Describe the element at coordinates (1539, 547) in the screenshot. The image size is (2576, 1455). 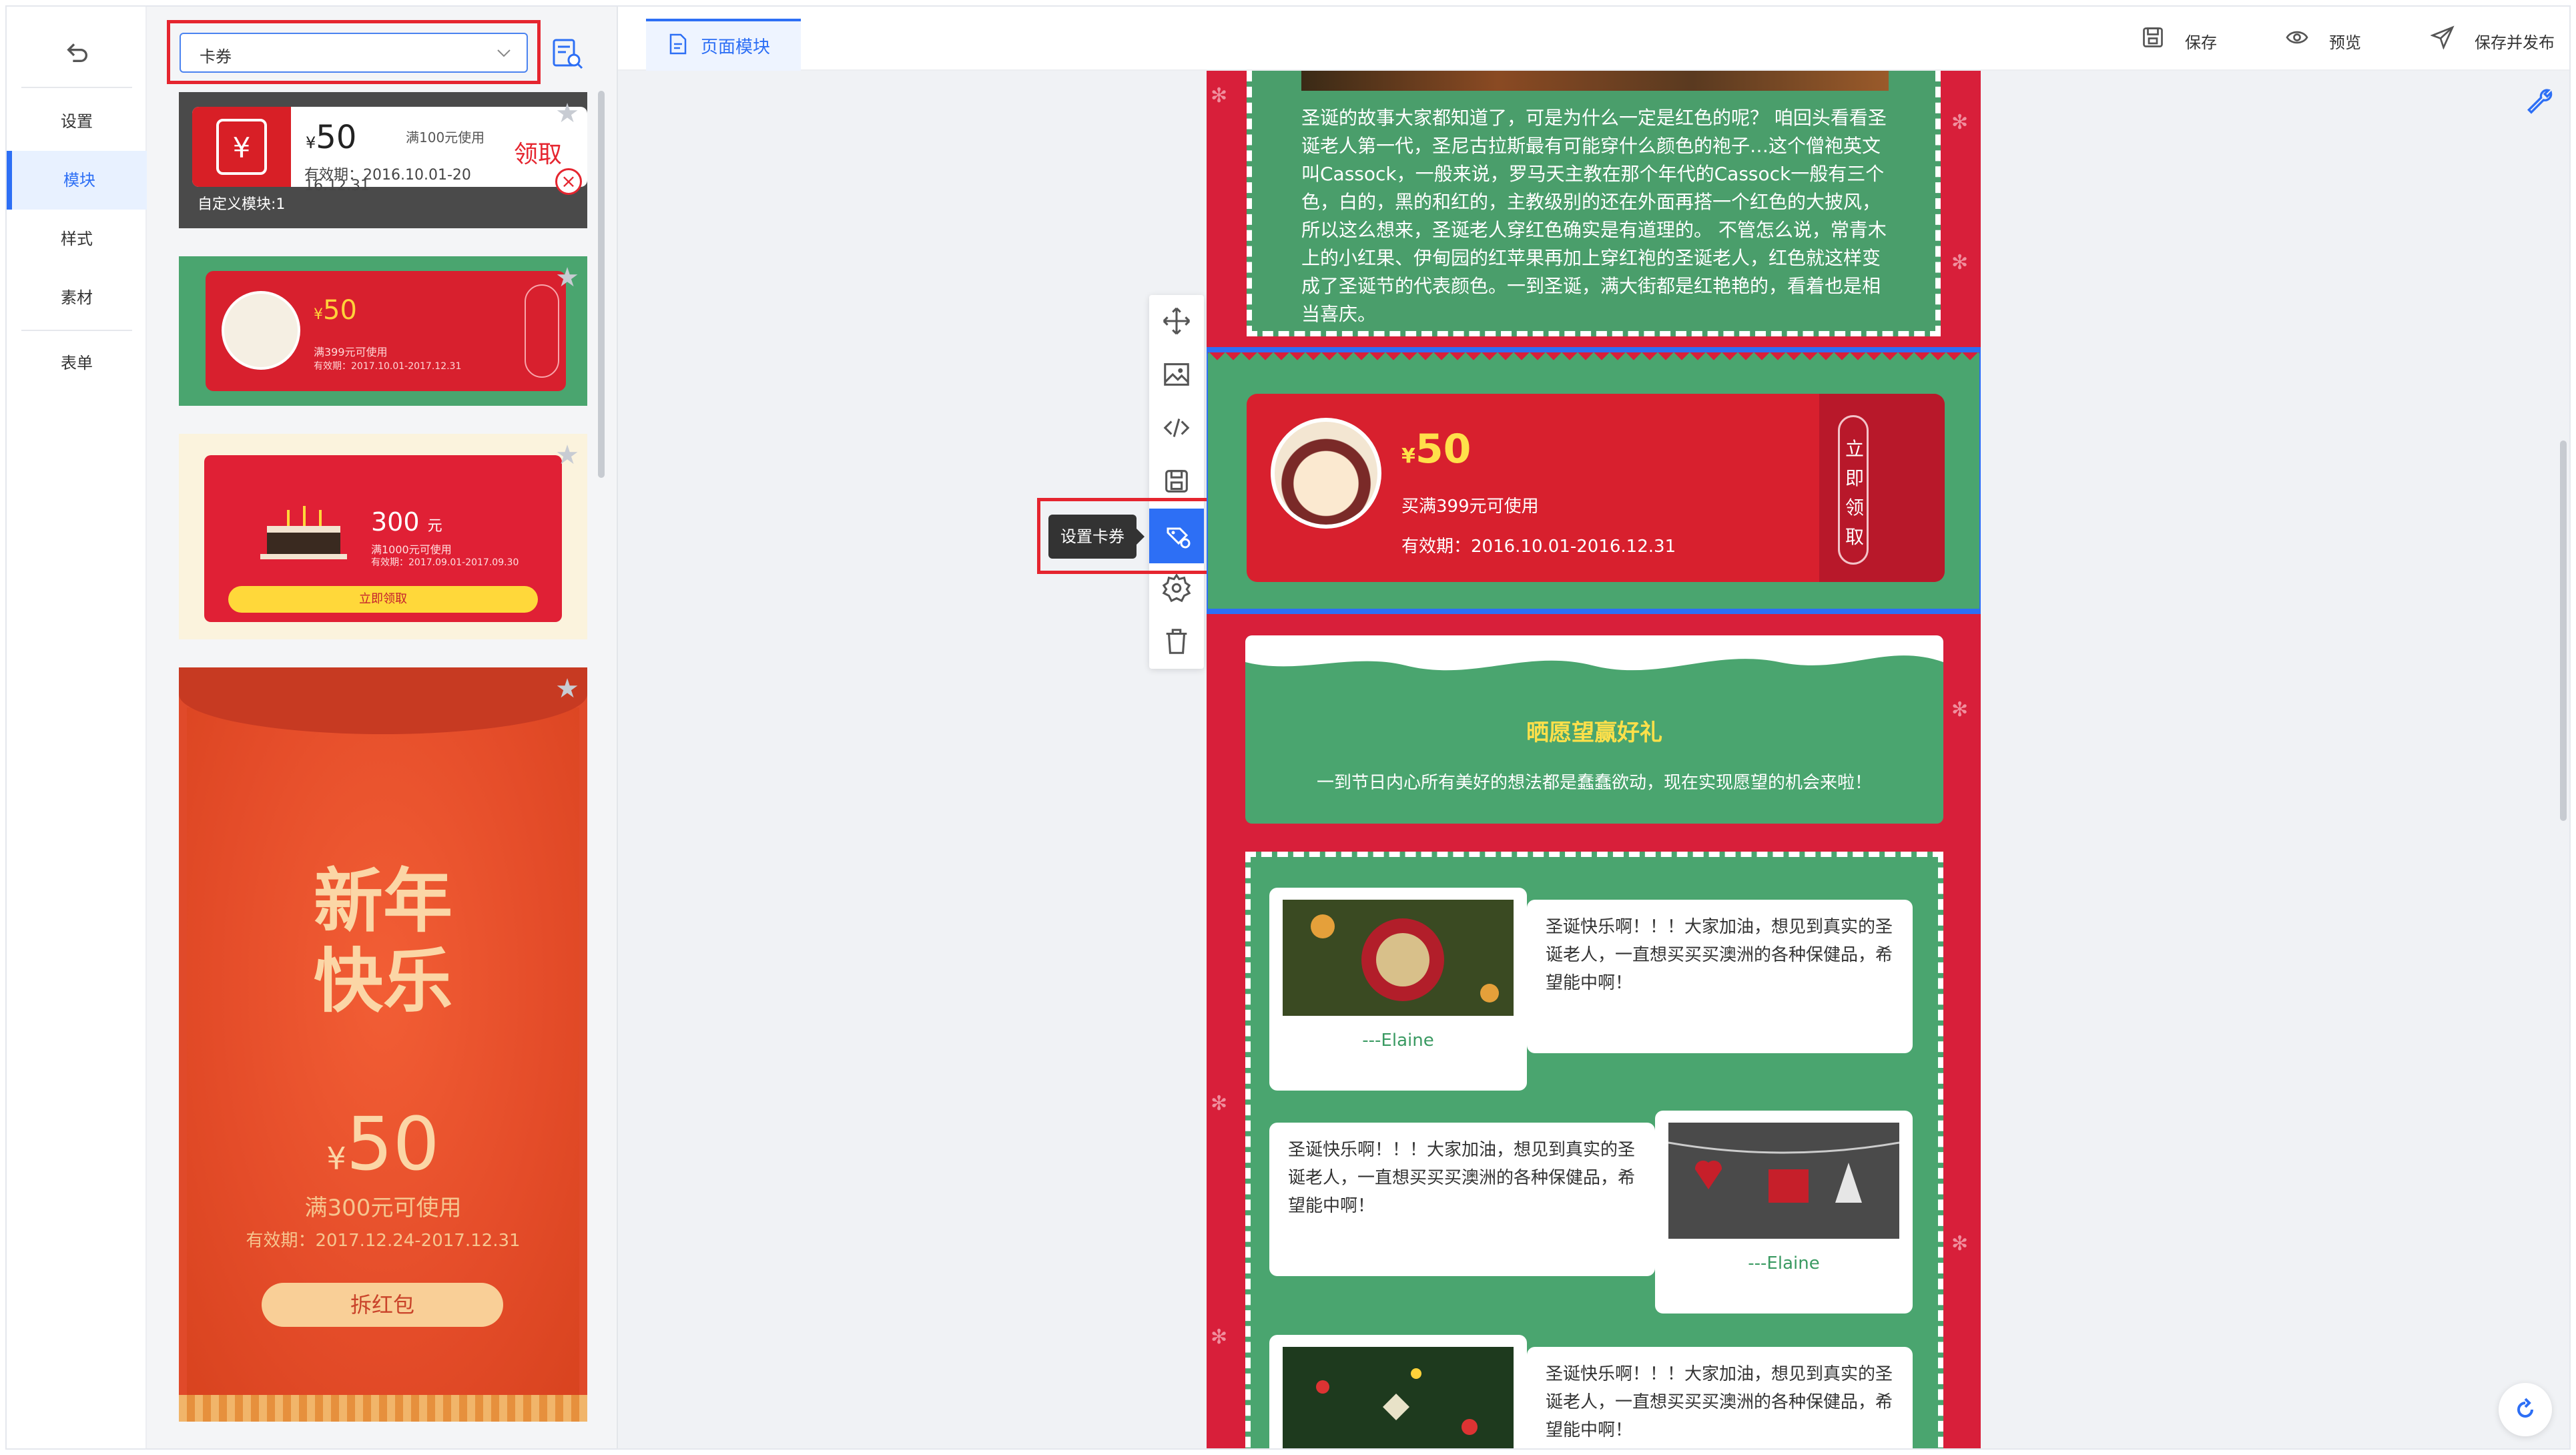
I see `coupon-valid: 有效期：2016.10.01-2016.12.31` at that location.